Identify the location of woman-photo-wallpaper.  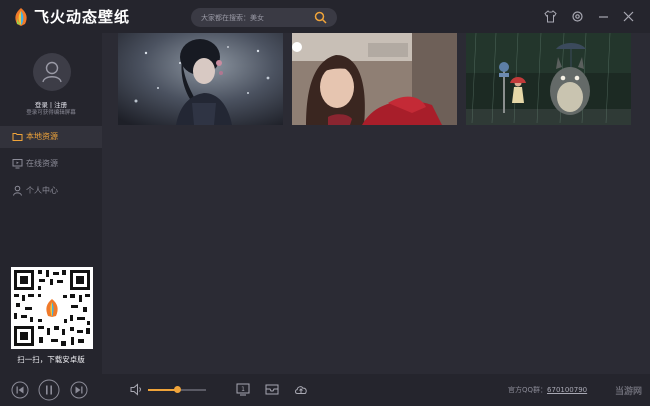
(374, 79).